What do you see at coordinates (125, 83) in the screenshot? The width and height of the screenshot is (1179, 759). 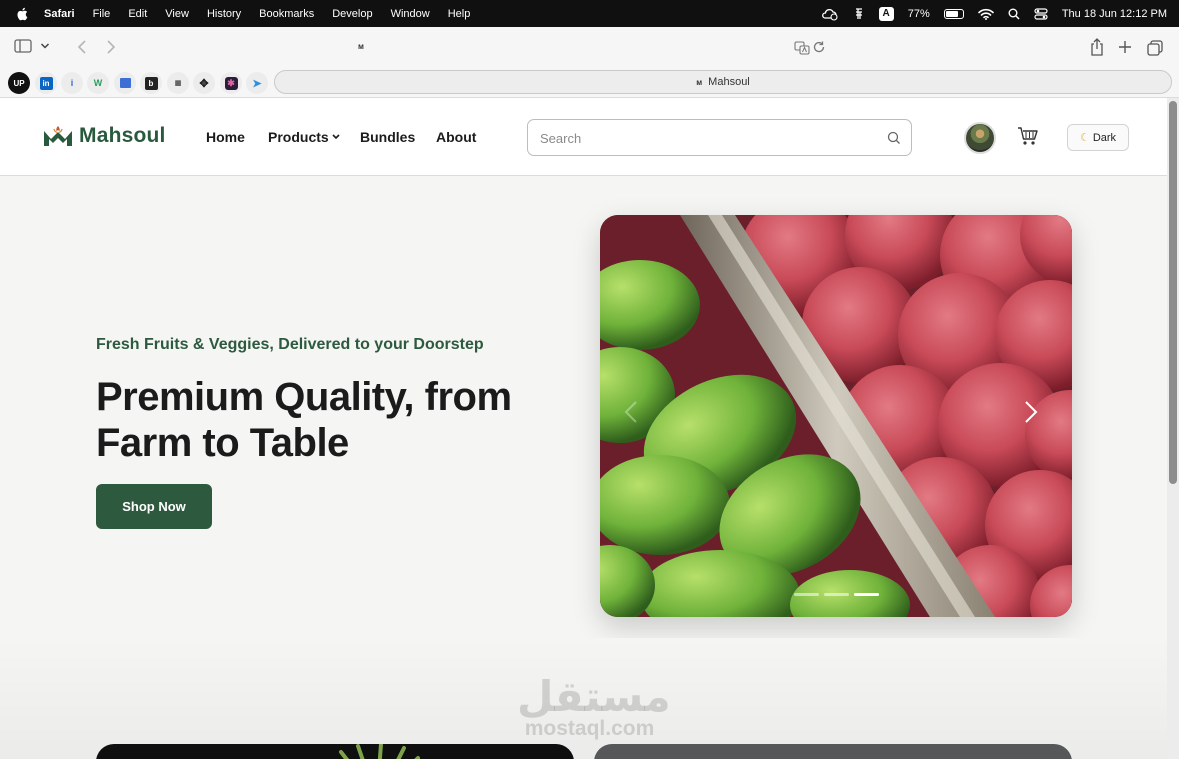 I see `flag-favicon-icon` at bounding box center [125, 83].